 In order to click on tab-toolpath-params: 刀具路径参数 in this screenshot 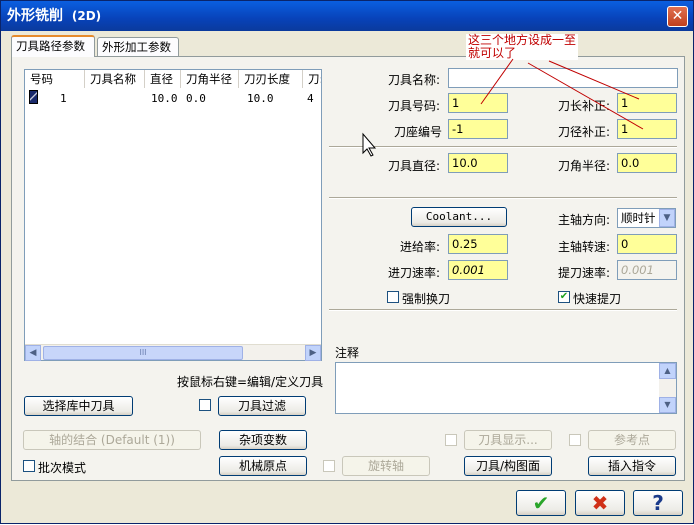, I will do `click(53, 46)`.